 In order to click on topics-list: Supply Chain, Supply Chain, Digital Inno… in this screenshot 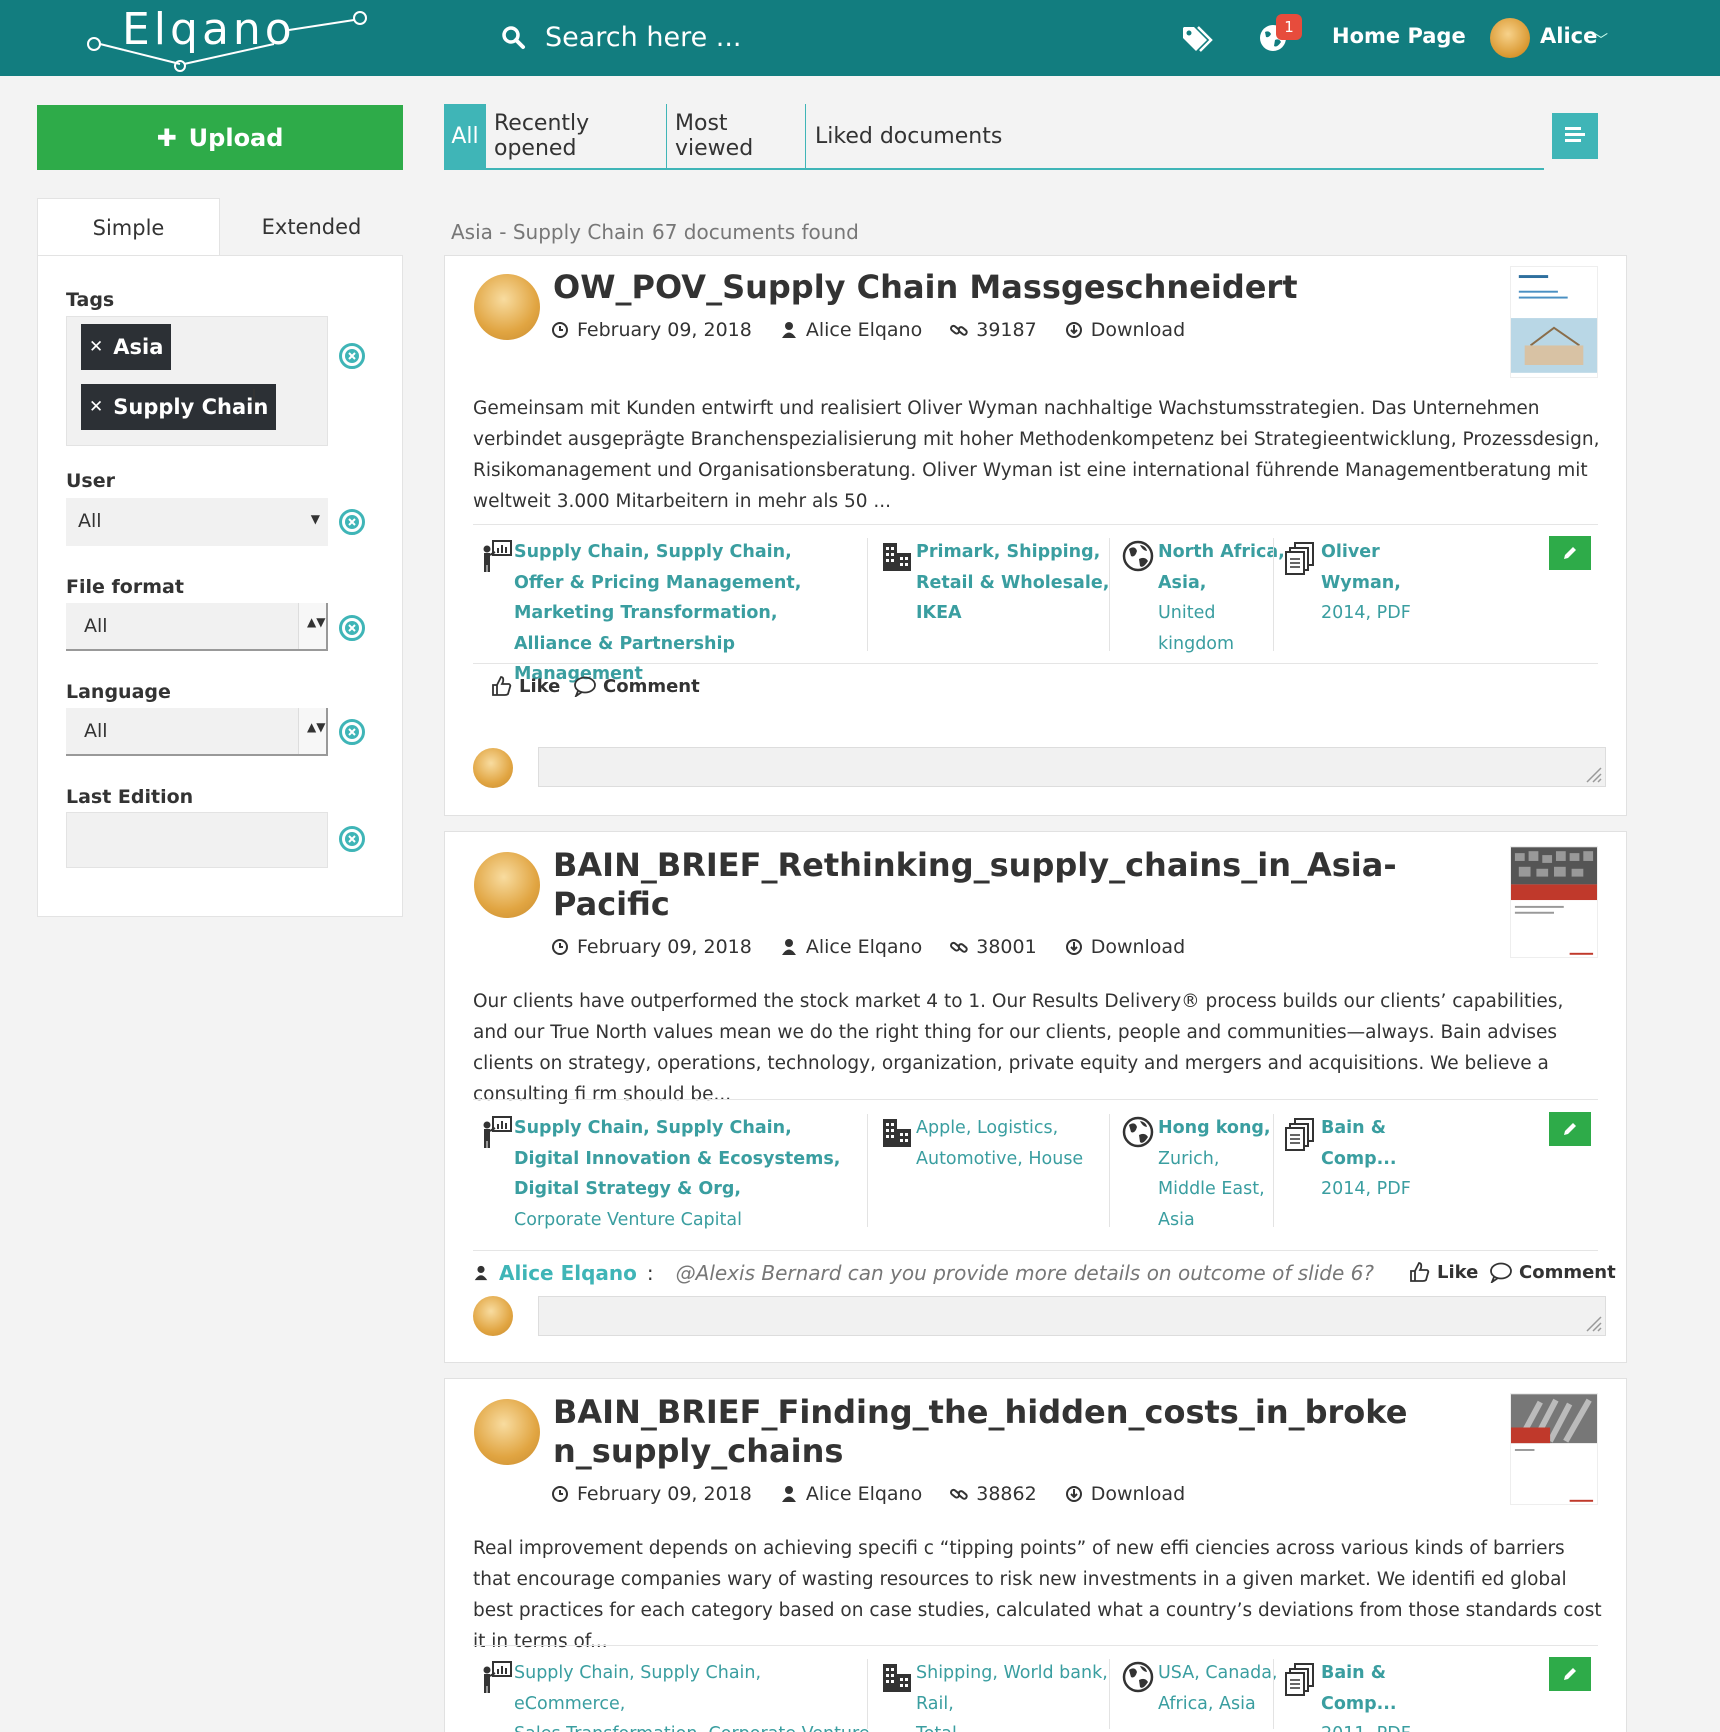, I will do `click(689, 1174)`.